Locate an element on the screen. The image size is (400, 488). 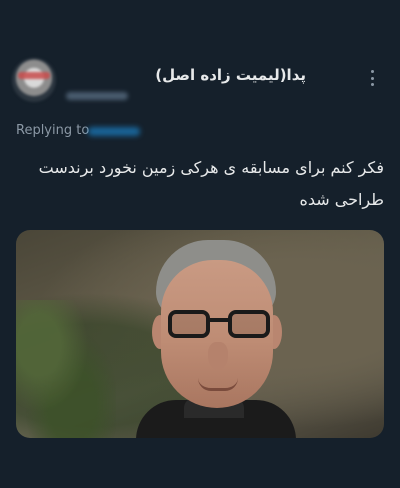
replying-to-label: Replying to is located at coordinates (53, 130).